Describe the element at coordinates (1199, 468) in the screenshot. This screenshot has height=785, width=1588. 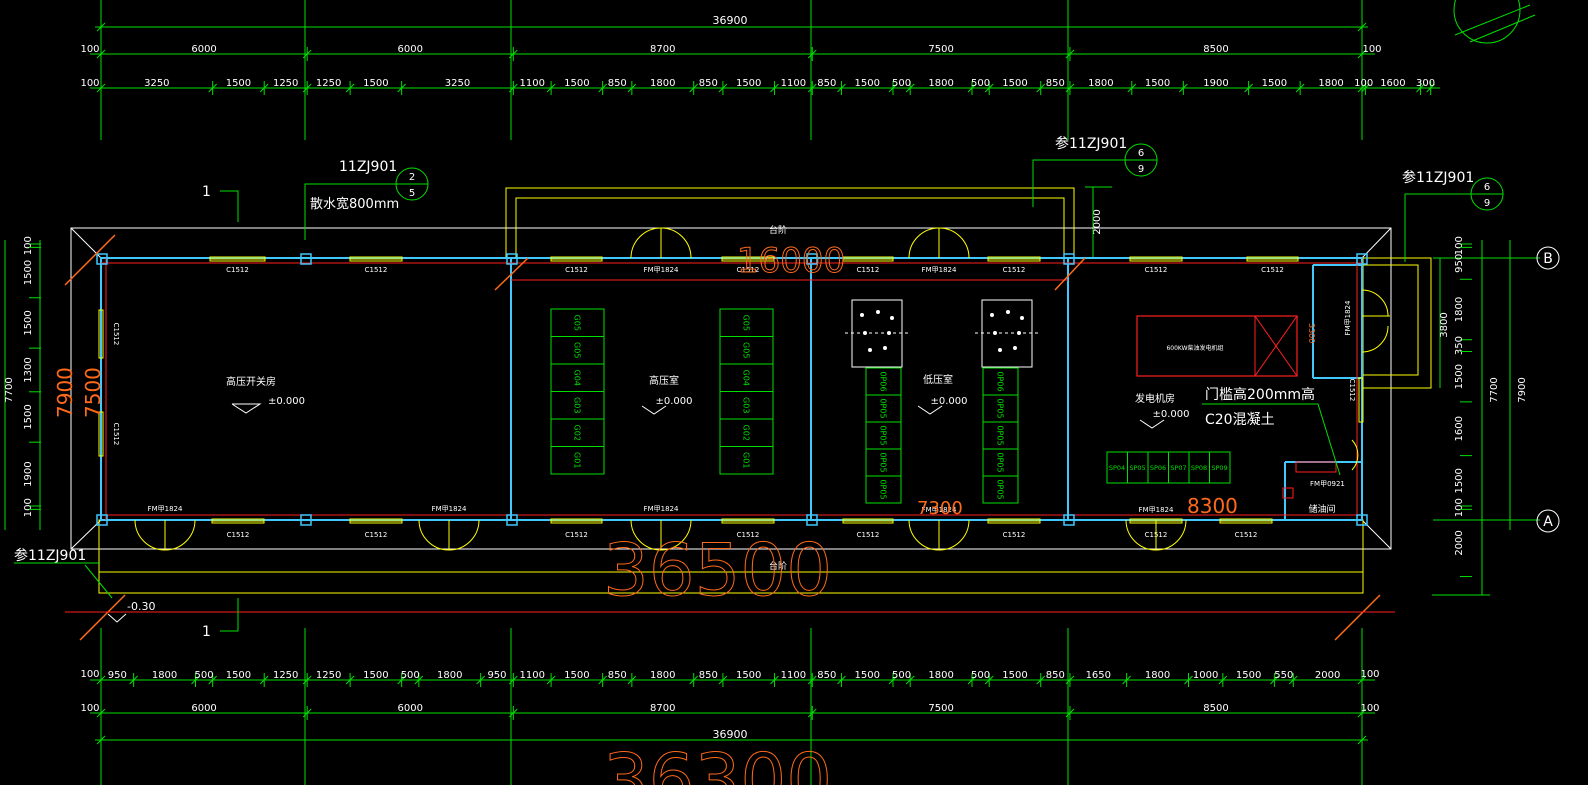
I see `svg-text: SP08` at that location.